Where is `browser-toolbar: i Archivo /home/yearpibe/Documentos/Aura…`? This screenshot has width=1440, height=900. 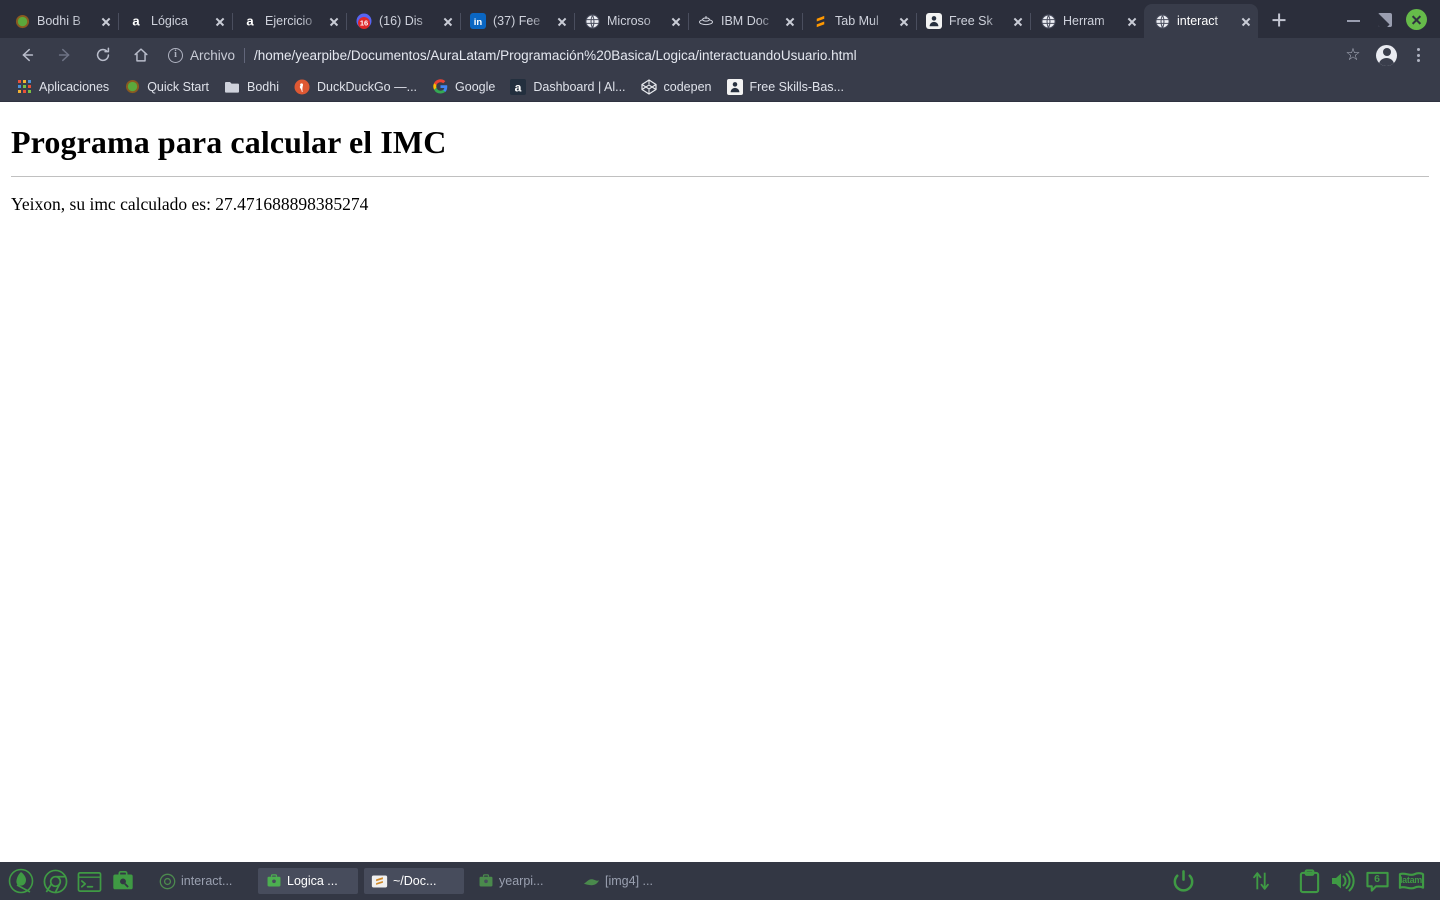
browser-toolbar: i Archivo /home/yearpibe/Documentos/Aura… is located at coordinates (720, 55).